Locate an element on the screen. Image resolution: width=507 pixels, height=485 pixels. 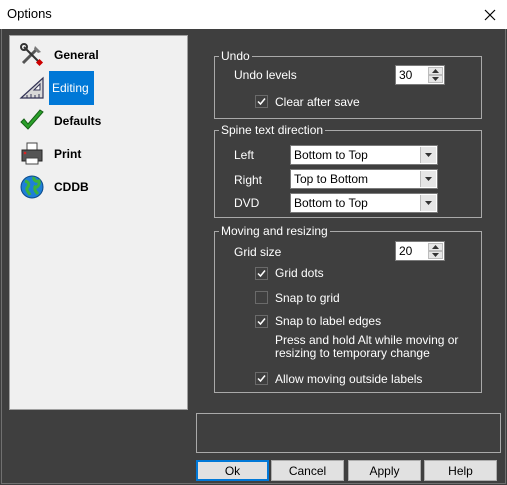
spine-right-value: Top to Bottom is located at coordinates (331, 179).